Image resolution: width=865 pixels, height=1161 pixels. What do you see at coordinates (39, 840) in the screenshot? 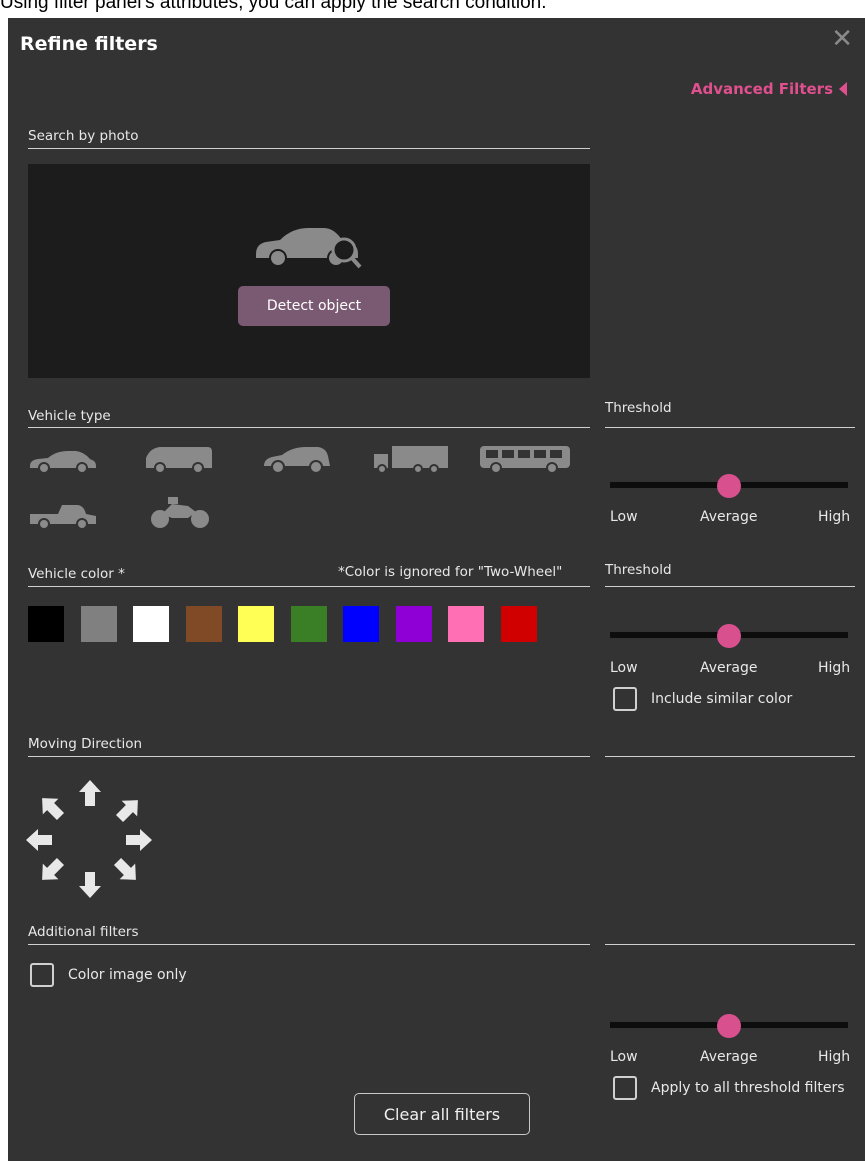
I see `arrow-west-icon` at bounding box center [39, 840].